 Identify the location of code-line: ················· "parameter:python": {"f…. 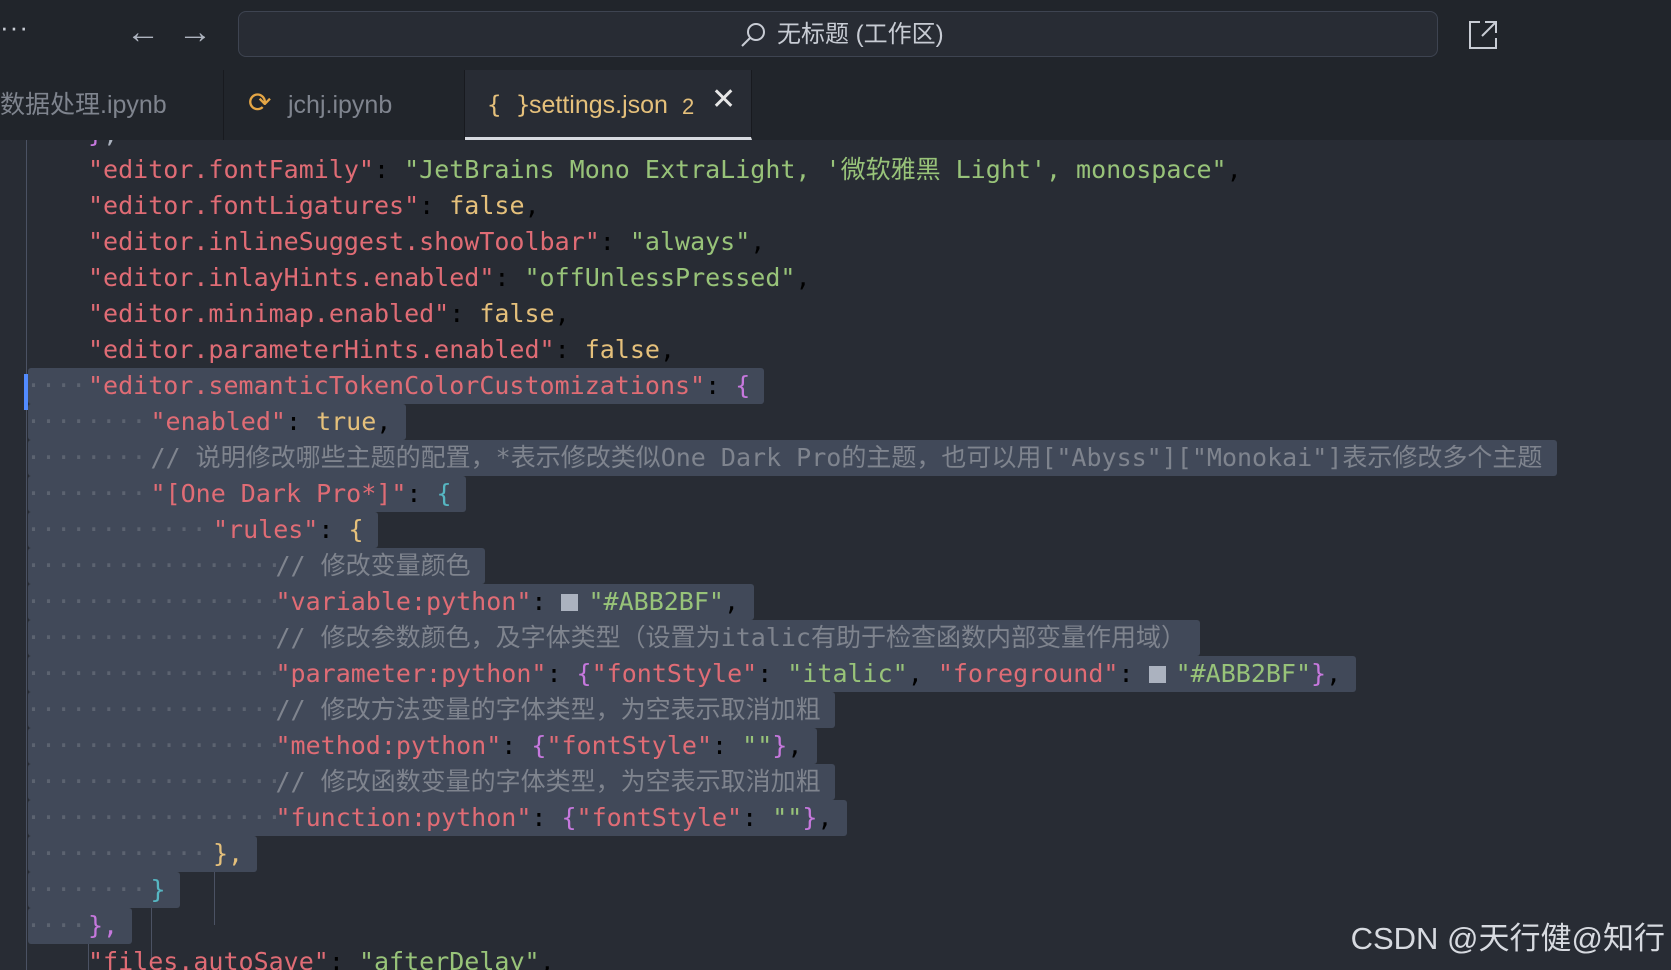
(835, 674).